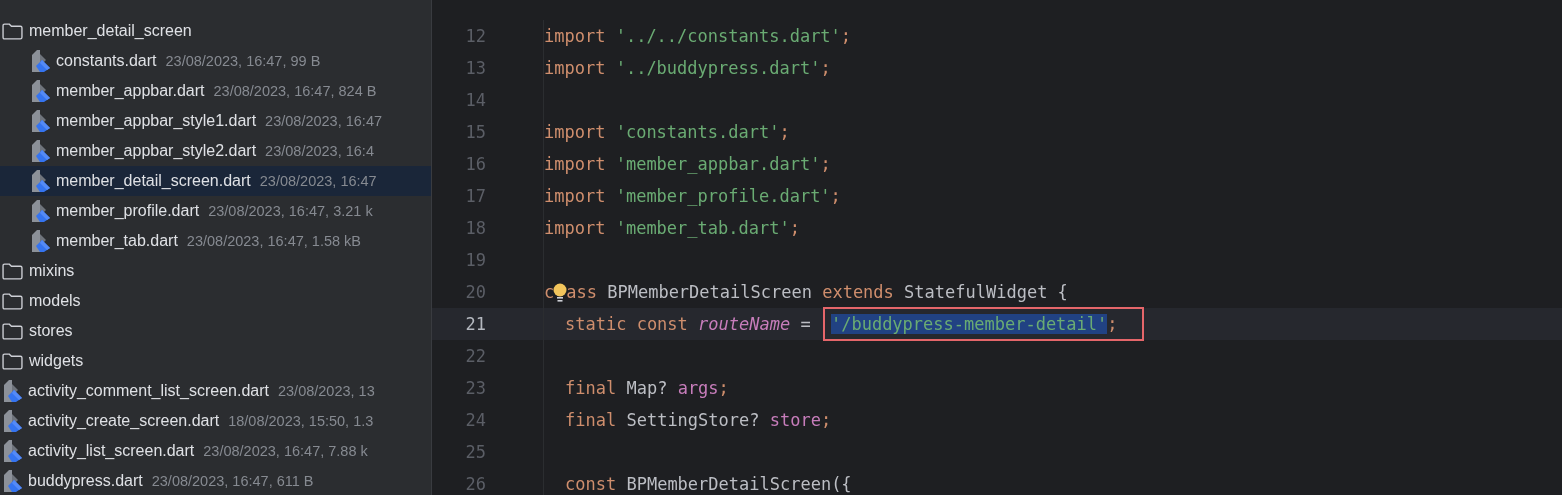 The height and width of the screenshot is (495, 1562). I want to click on line-number: 24, so click(475, 420).